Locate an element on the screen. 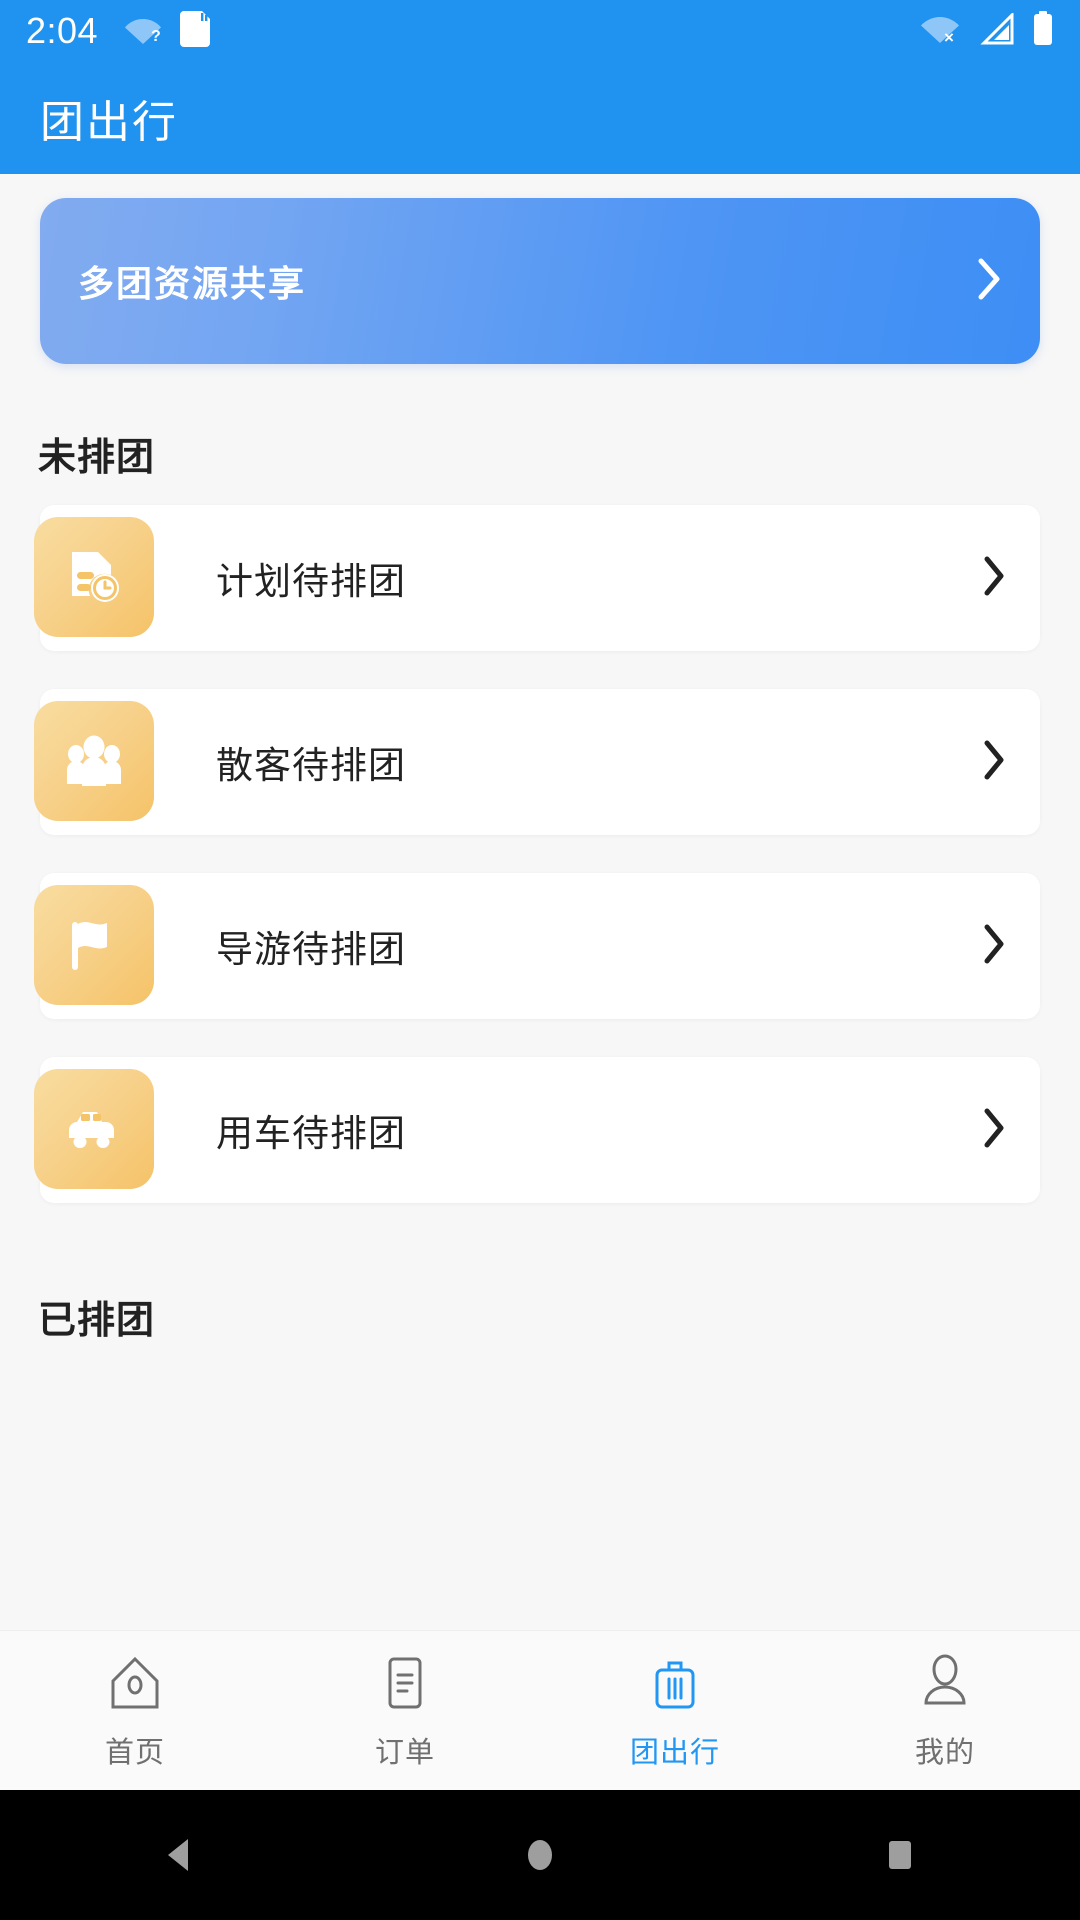  list-item-plan-pending: 计划待排团 is located at coordinates (537, 578).